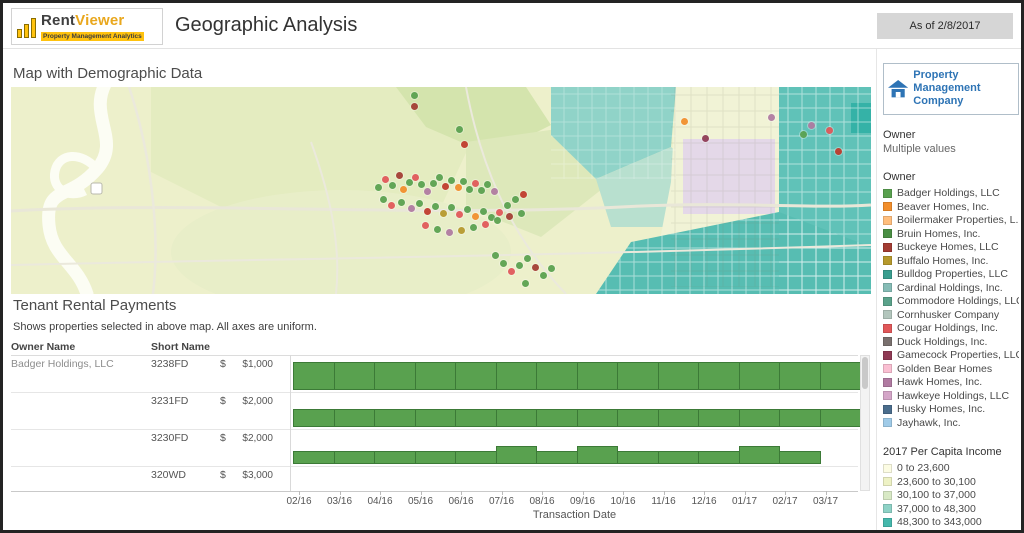  Describe the element at coordinates (704, 501) in the screenshot. I see `x-axis-label: 12/16` at that location.